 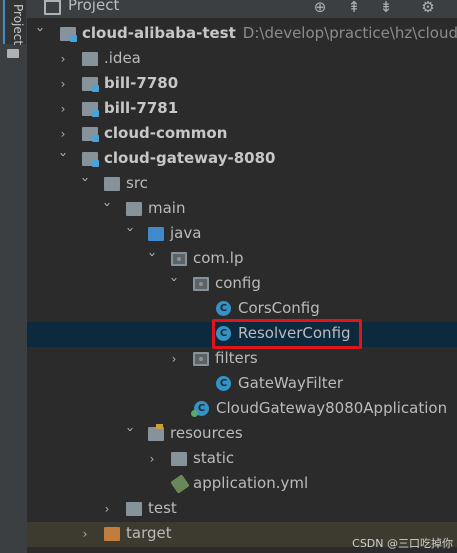 What do you see at coordinates (320, 8) in the screenshot?
I see `locate-icon: ⊕` at bounding box center [320, 8].